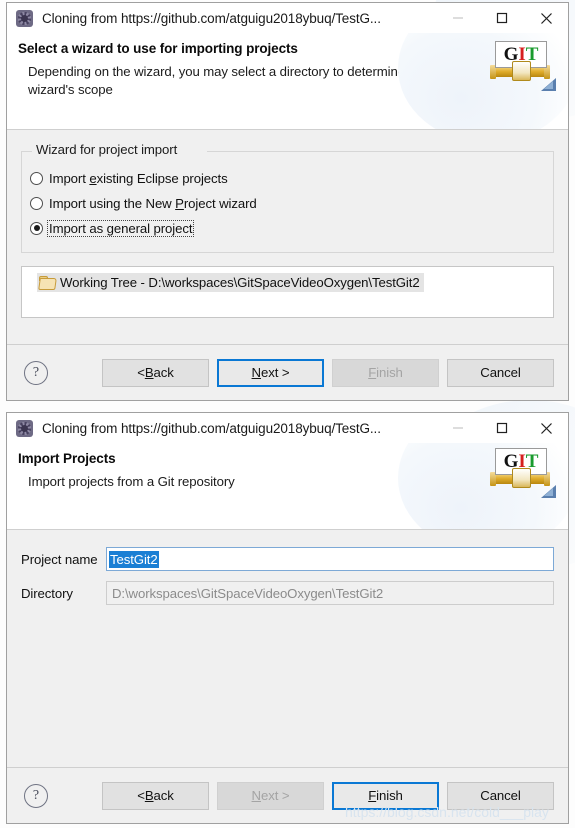  I want to click on directory-label: Directory, so click(47, 593).